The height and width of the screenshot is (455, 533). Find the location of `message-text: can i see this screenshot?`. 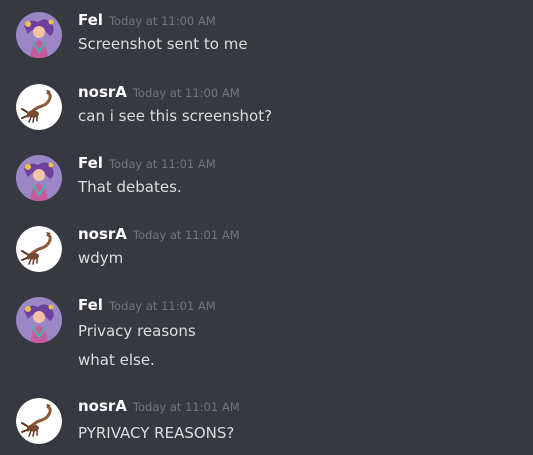

message-text: can i see this screenshot? is located at coordinates (175, 116).